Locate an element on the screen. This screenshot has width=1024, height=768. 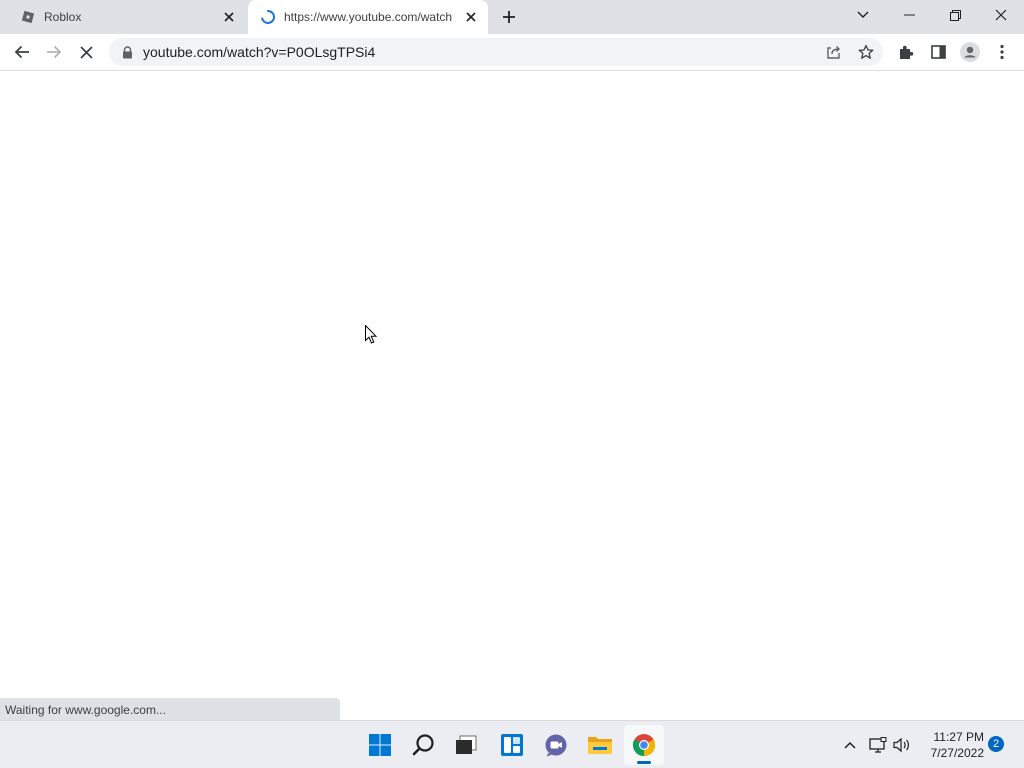
url-text: youtube.com/watch?v=P0OLsgTPSi4 is located at coordinates (259, 52).